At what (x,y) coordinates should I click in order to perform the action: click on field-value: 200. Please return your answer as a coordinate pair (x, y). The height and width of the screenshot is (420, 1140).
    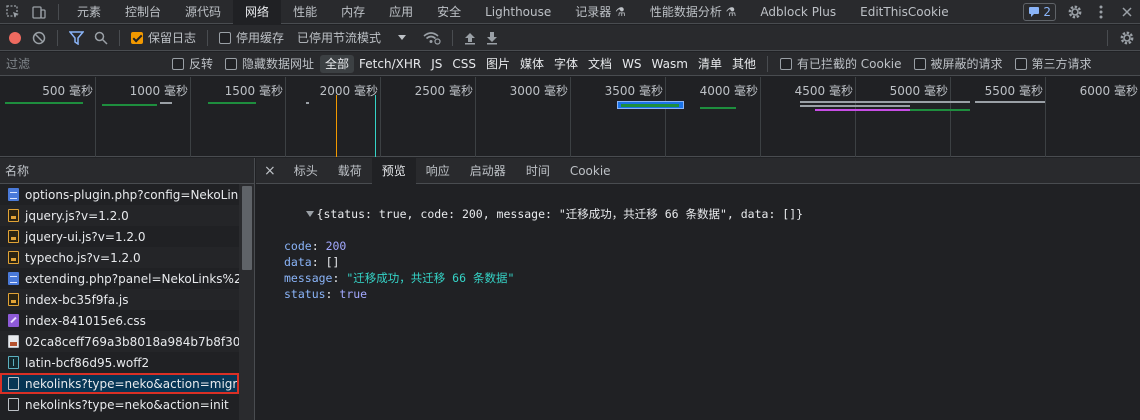
    Looking at the image, I should click on (336, 246).